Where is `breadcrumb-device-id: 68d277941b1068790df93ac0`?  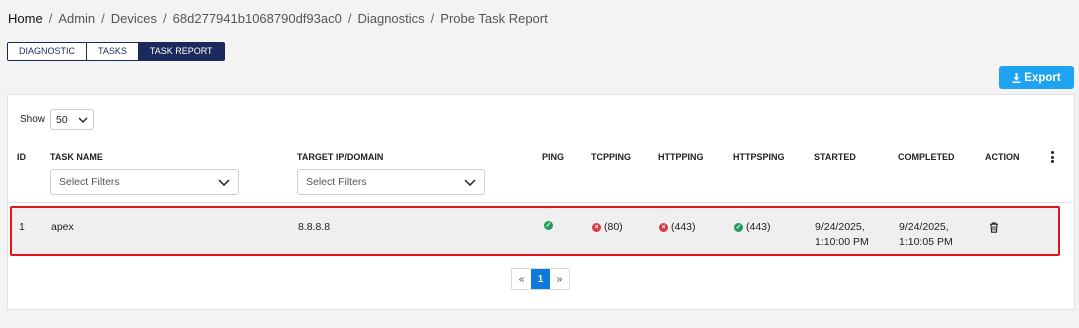 breadcrumb-device-id: 68d277941b1068790df93ac0 is located at coordinates (257, 18).